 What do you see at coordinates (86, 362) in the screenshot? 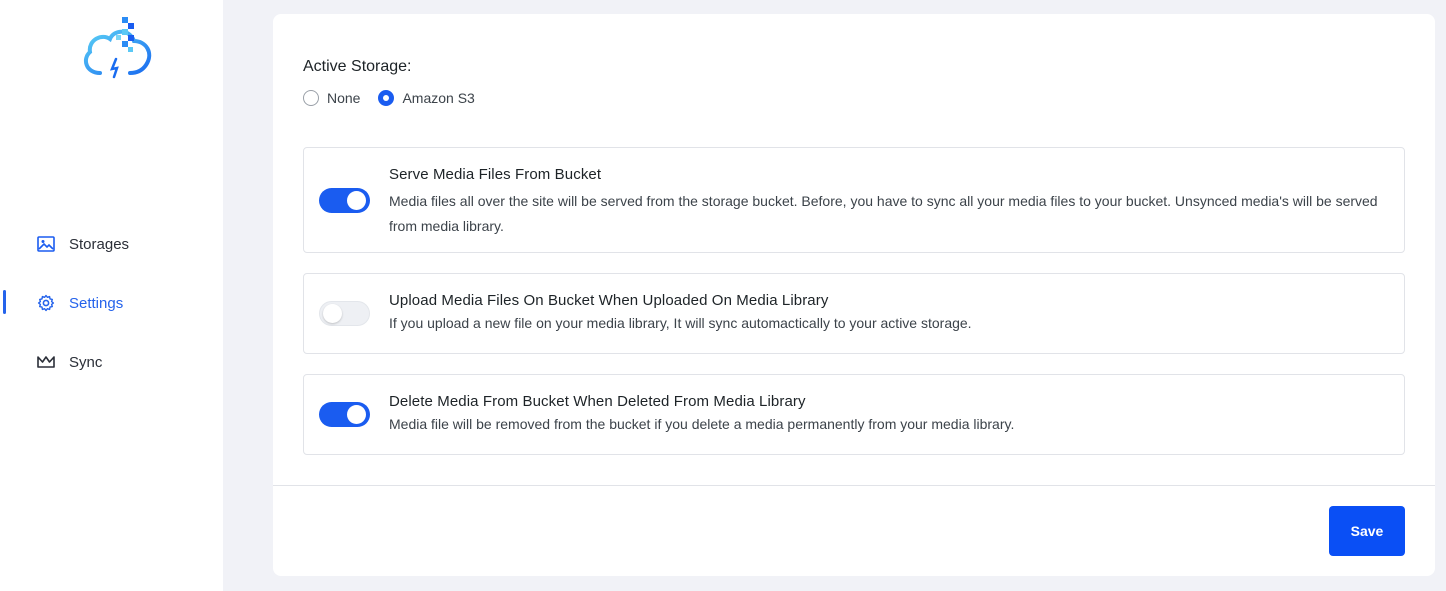
I see `sidebar-item-label: Sync` at bounding box center [86, 362].